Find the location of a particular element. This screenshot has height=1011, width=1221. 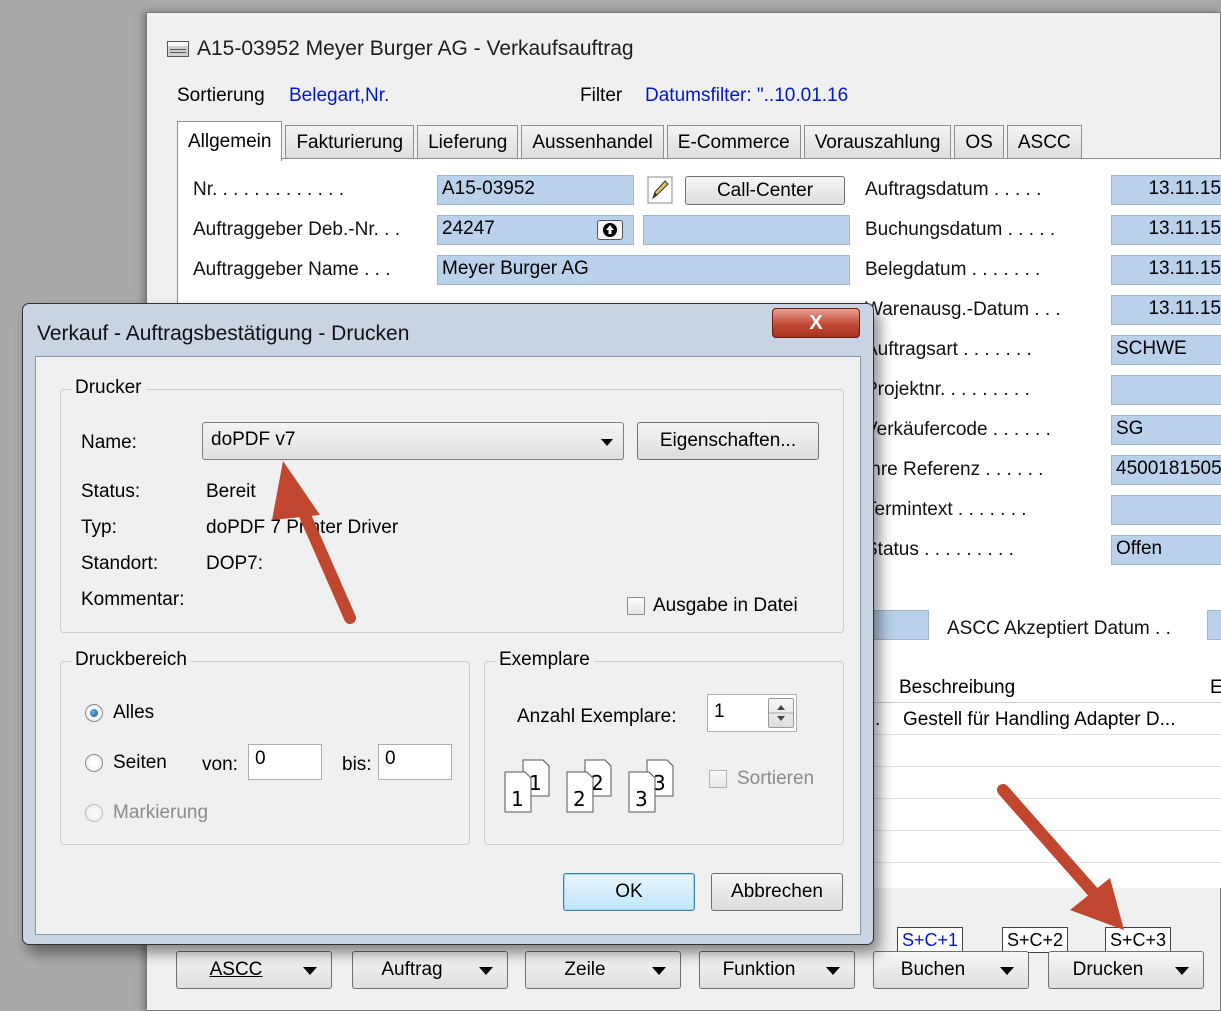

order-menu-button: Auftrag is located at coordinates (430, 970).